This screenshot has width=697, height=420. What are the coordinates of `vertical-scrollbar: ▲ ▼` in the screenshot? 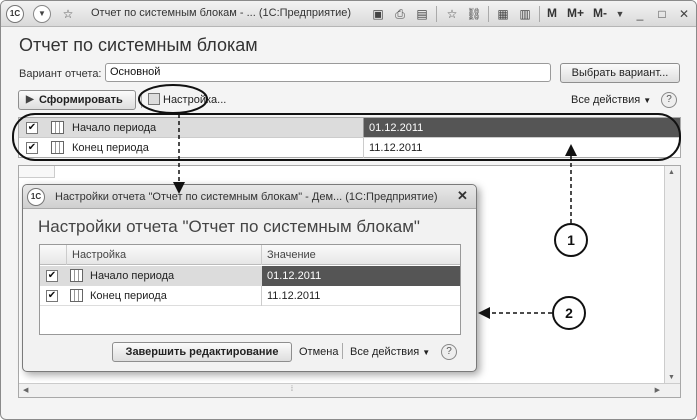 It's located at (672, 281).